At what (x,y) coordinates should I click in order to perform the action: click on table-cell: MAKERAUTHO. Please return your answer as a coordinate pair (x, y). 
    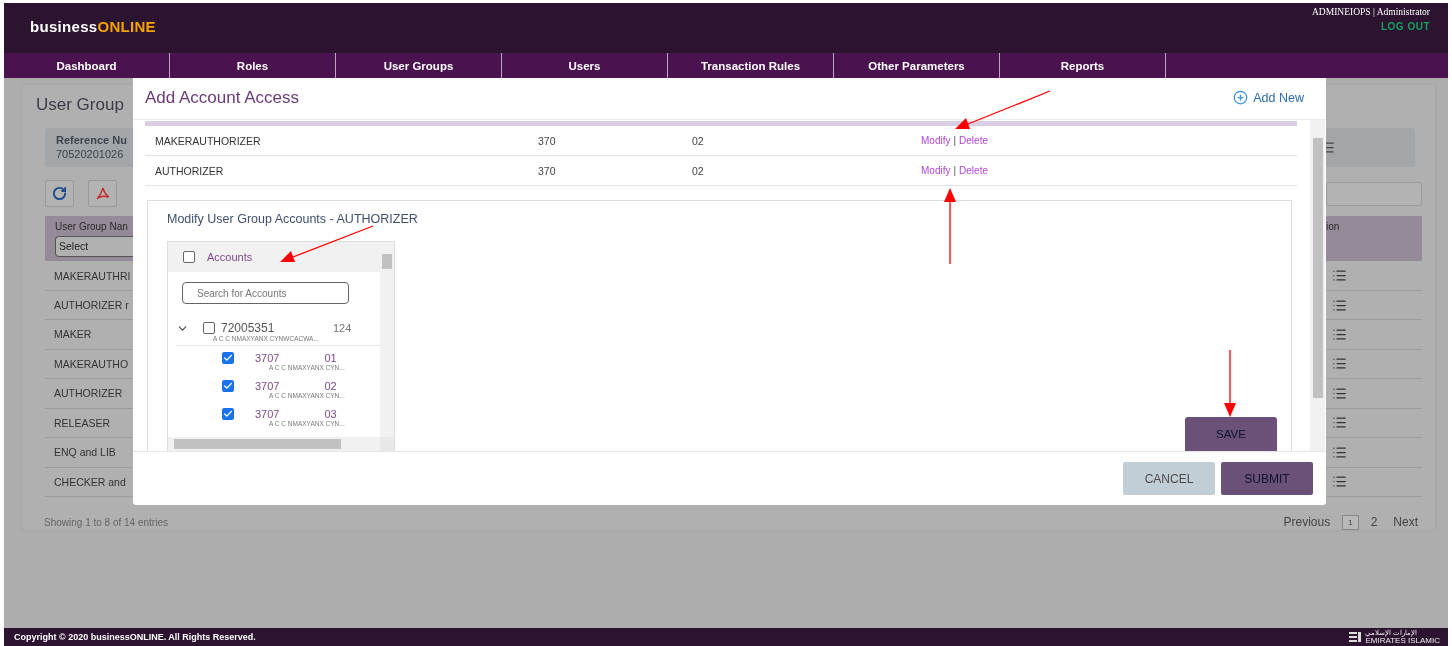
    Looking at the image, I should click on (91, 363).